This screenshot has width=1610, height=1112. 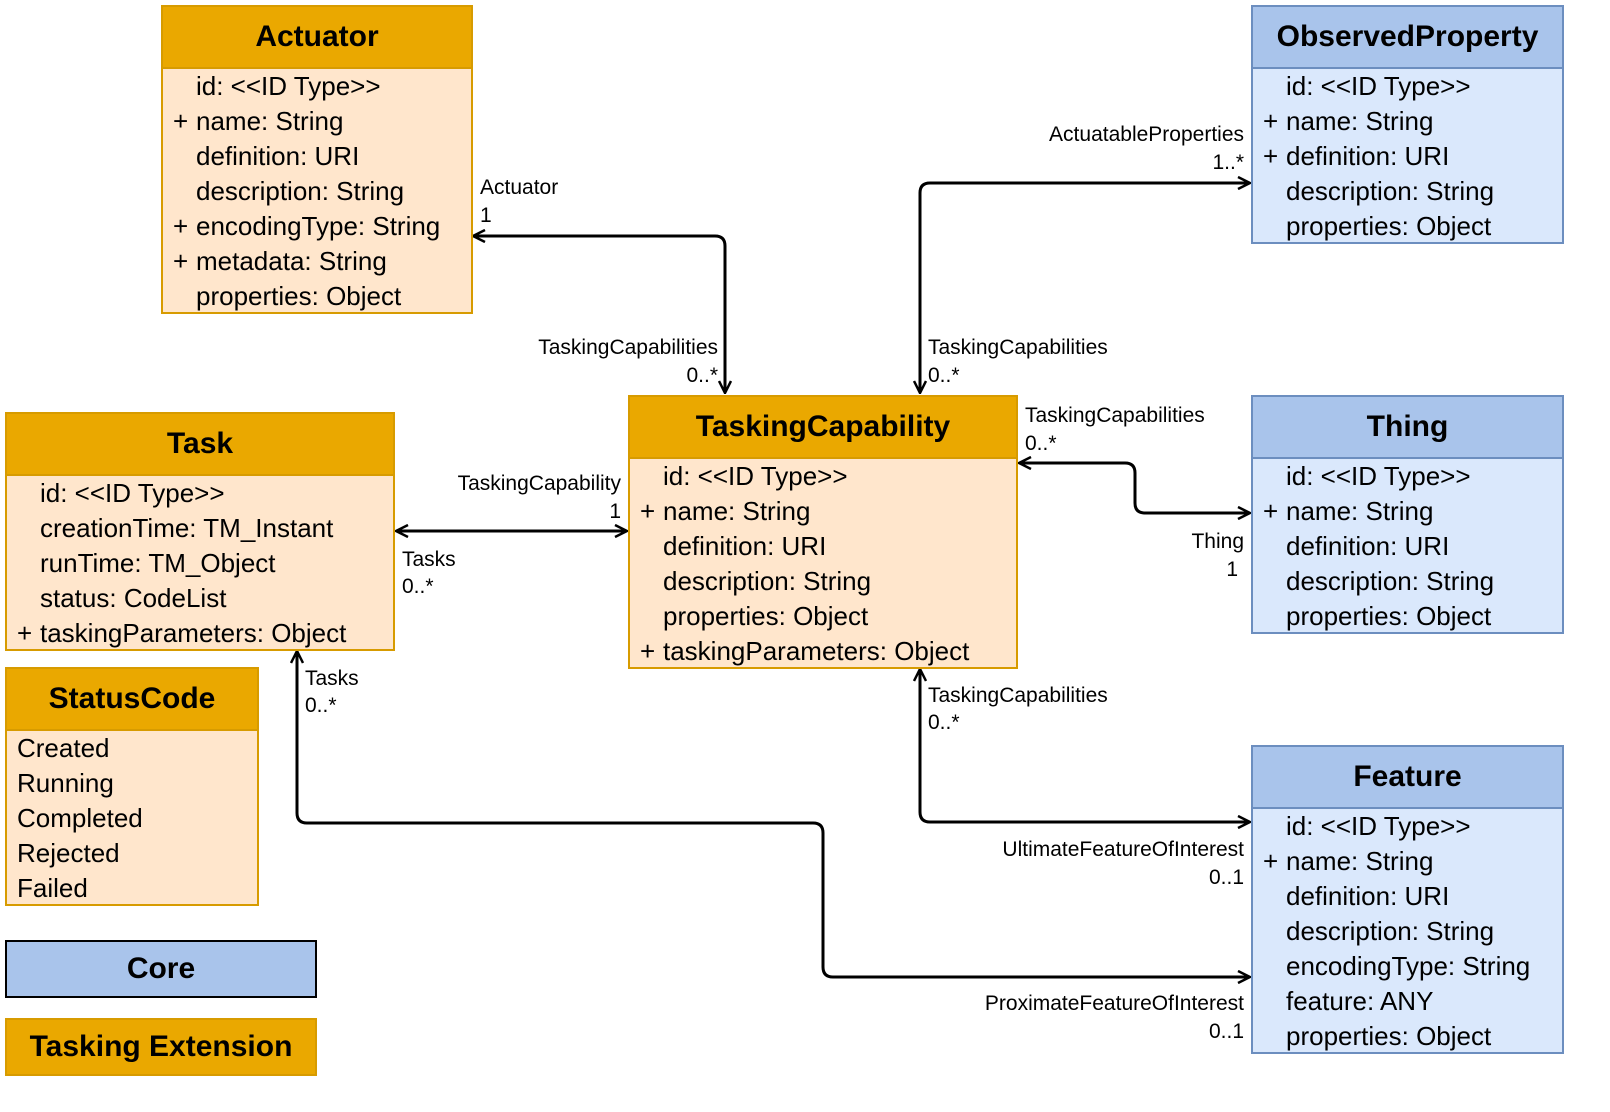 What do you see at coordinates (187, 528) in the screenshot?
I see `attribute-text: creationTime: TM_Instant` at bounding box center [187, 528].